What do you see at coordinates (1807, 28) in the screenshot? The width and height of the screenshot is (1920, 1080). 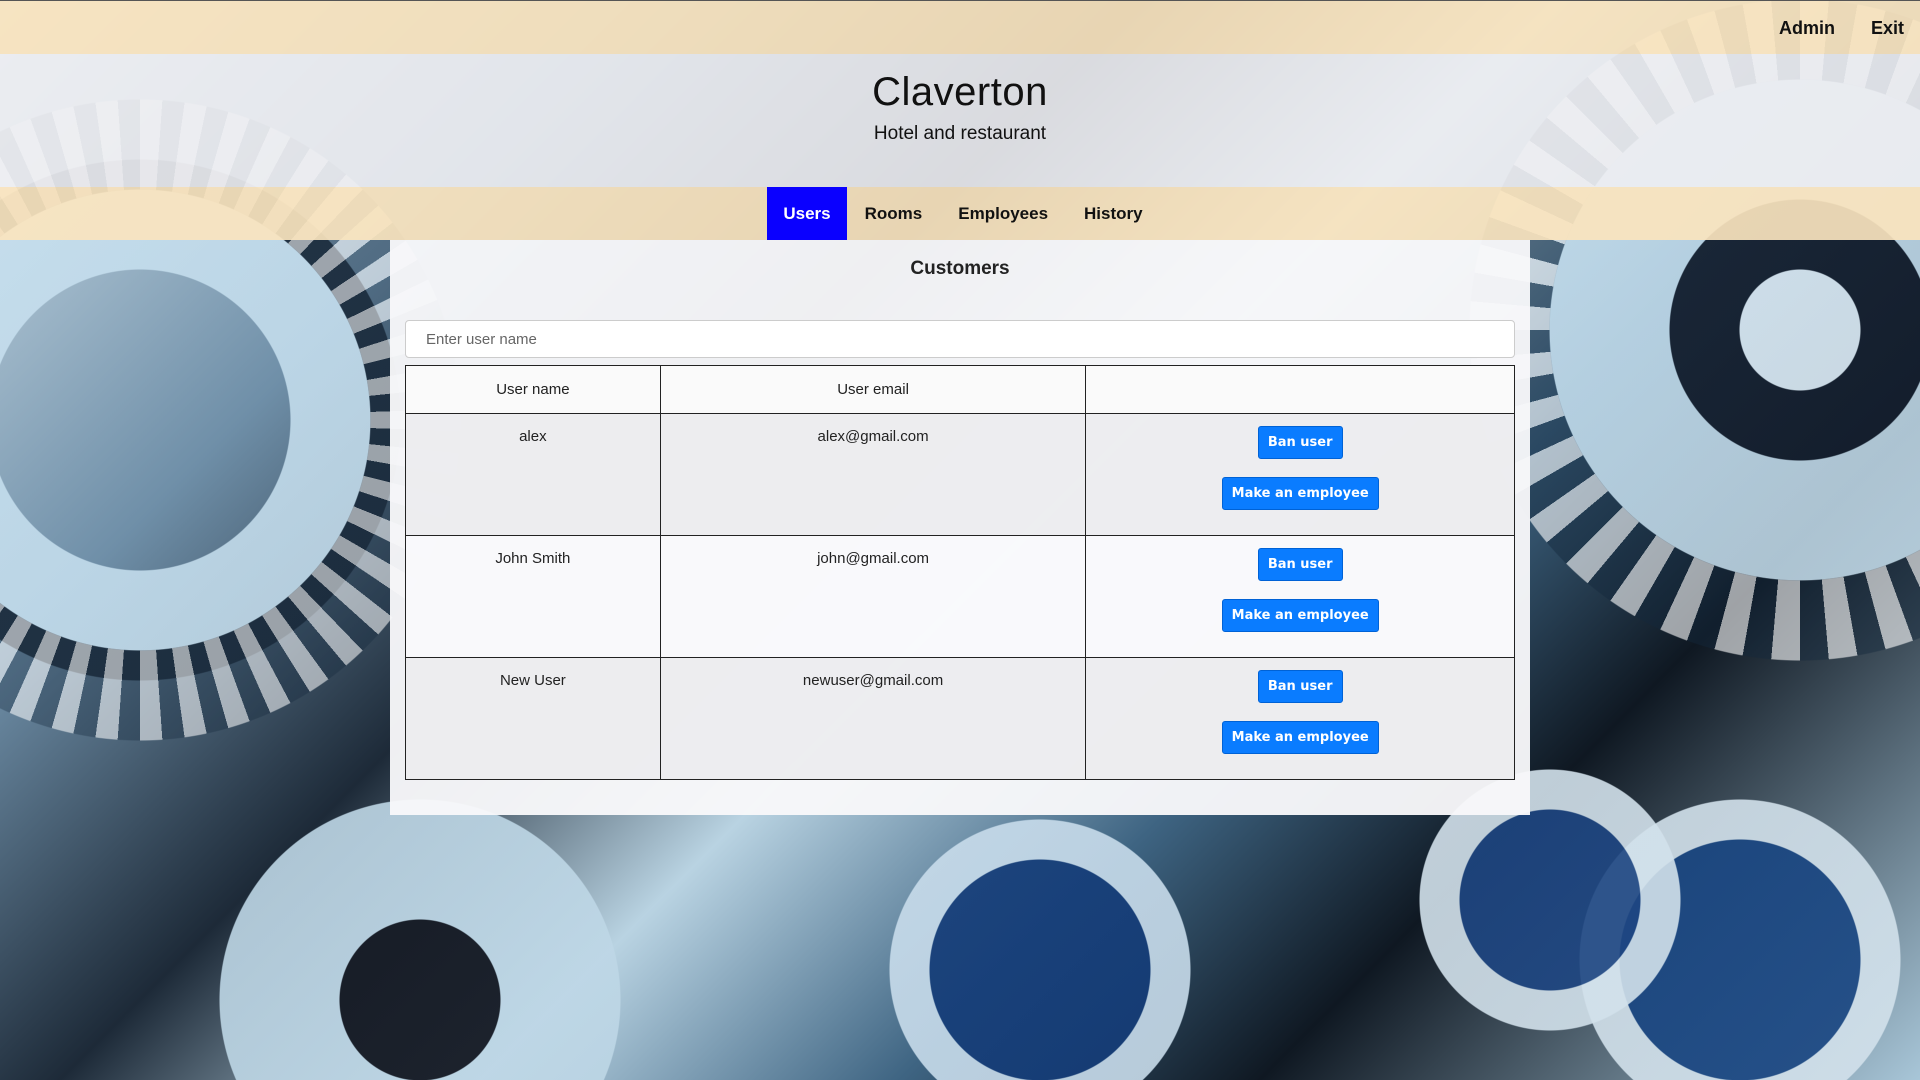 I see `admin-link: Admin` at bounding box center [1807, 28].